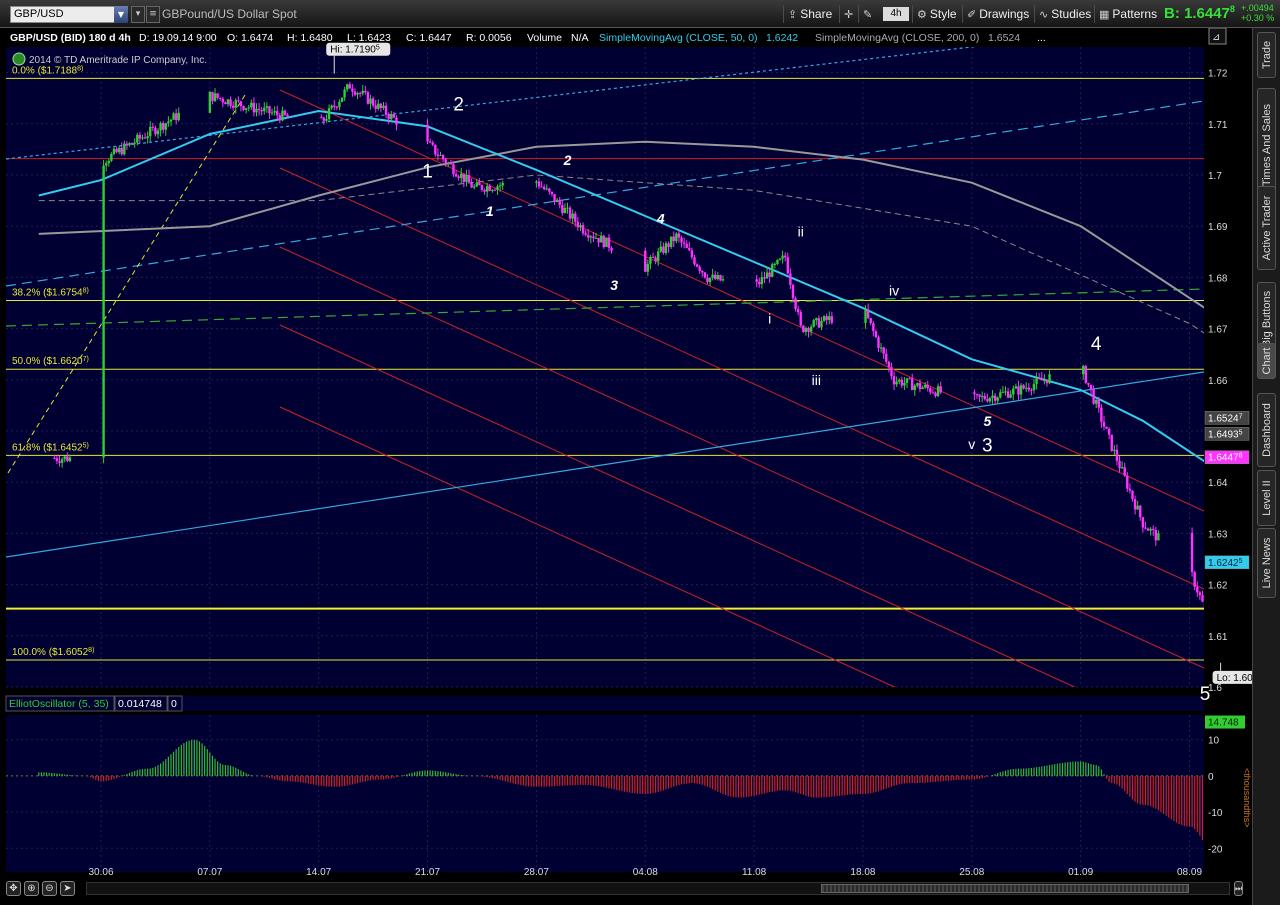  What do you see at coordinates (1215, 688) in the screenshot?
I see `price-tick-label: 1.6` at bounding box center [1215, 688].